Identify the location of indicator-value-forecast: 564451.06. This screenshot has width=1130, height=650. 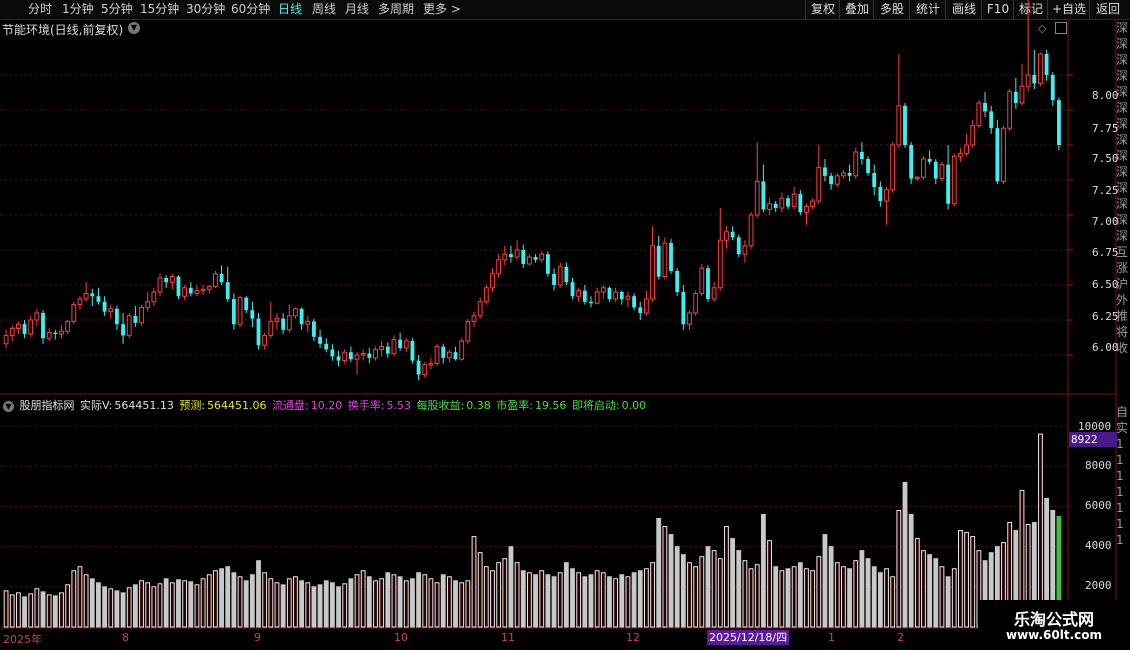
(237, 405).